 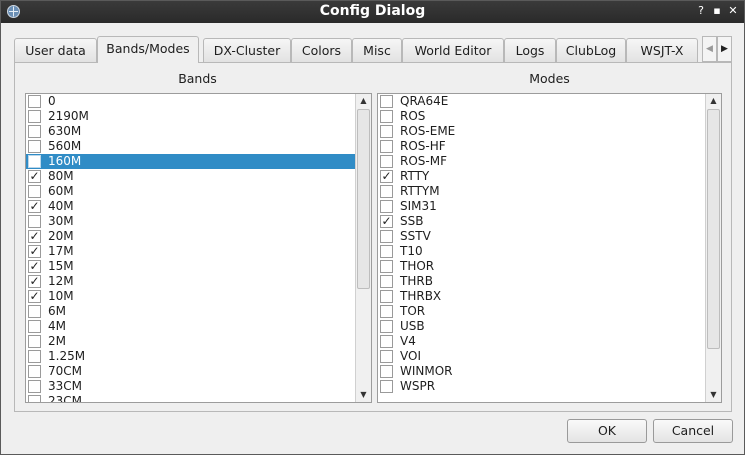 I want to click on list-item: 560M, so click(x=190, y=146).